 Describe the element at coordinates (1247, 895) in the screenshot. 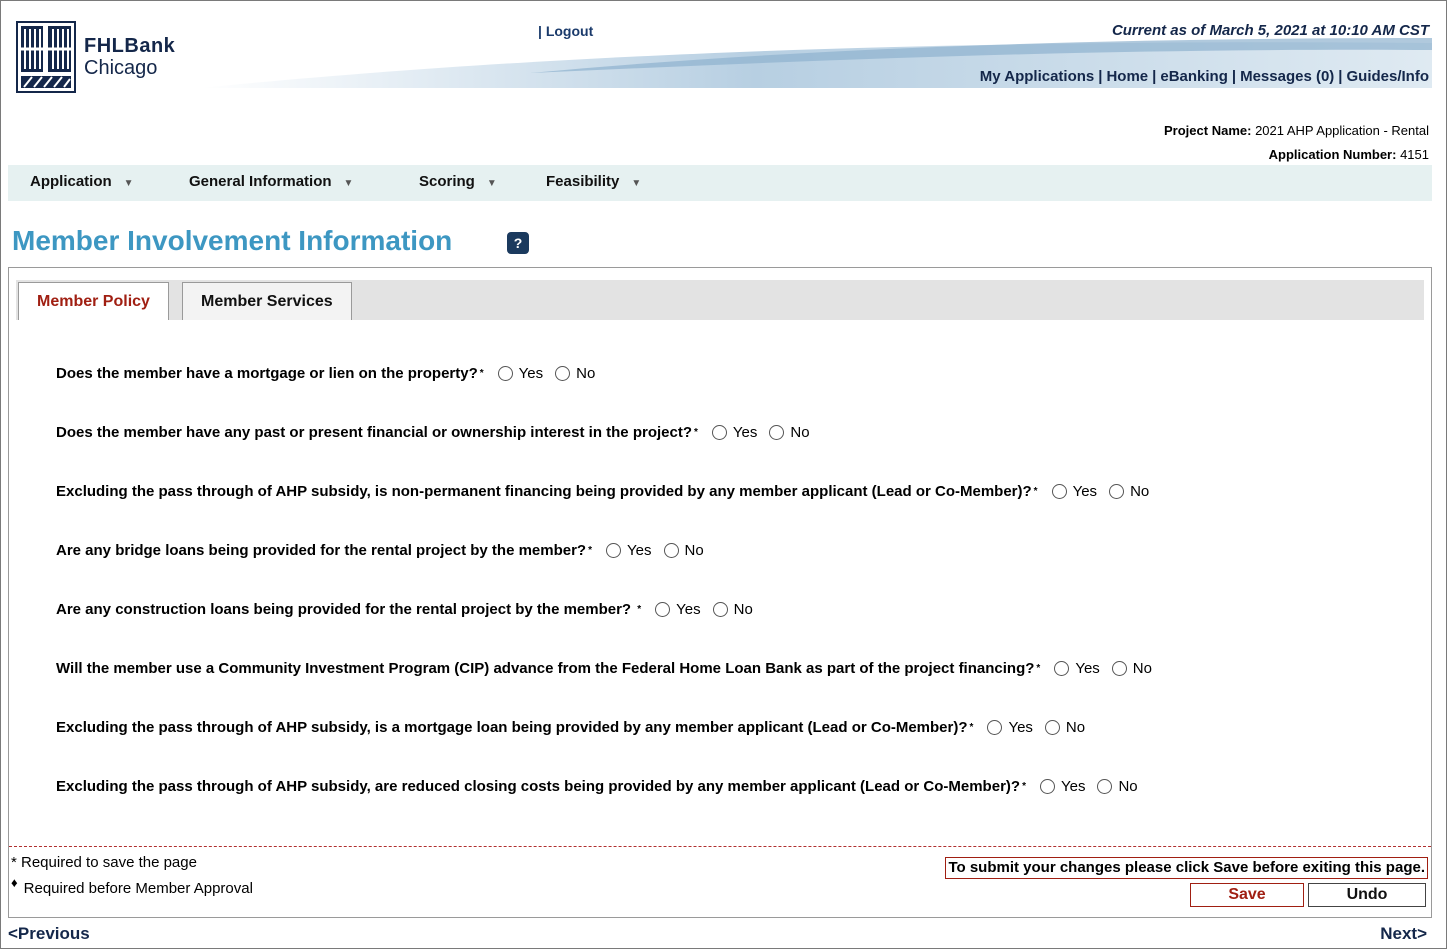

I see `save-button: Save` at that location.